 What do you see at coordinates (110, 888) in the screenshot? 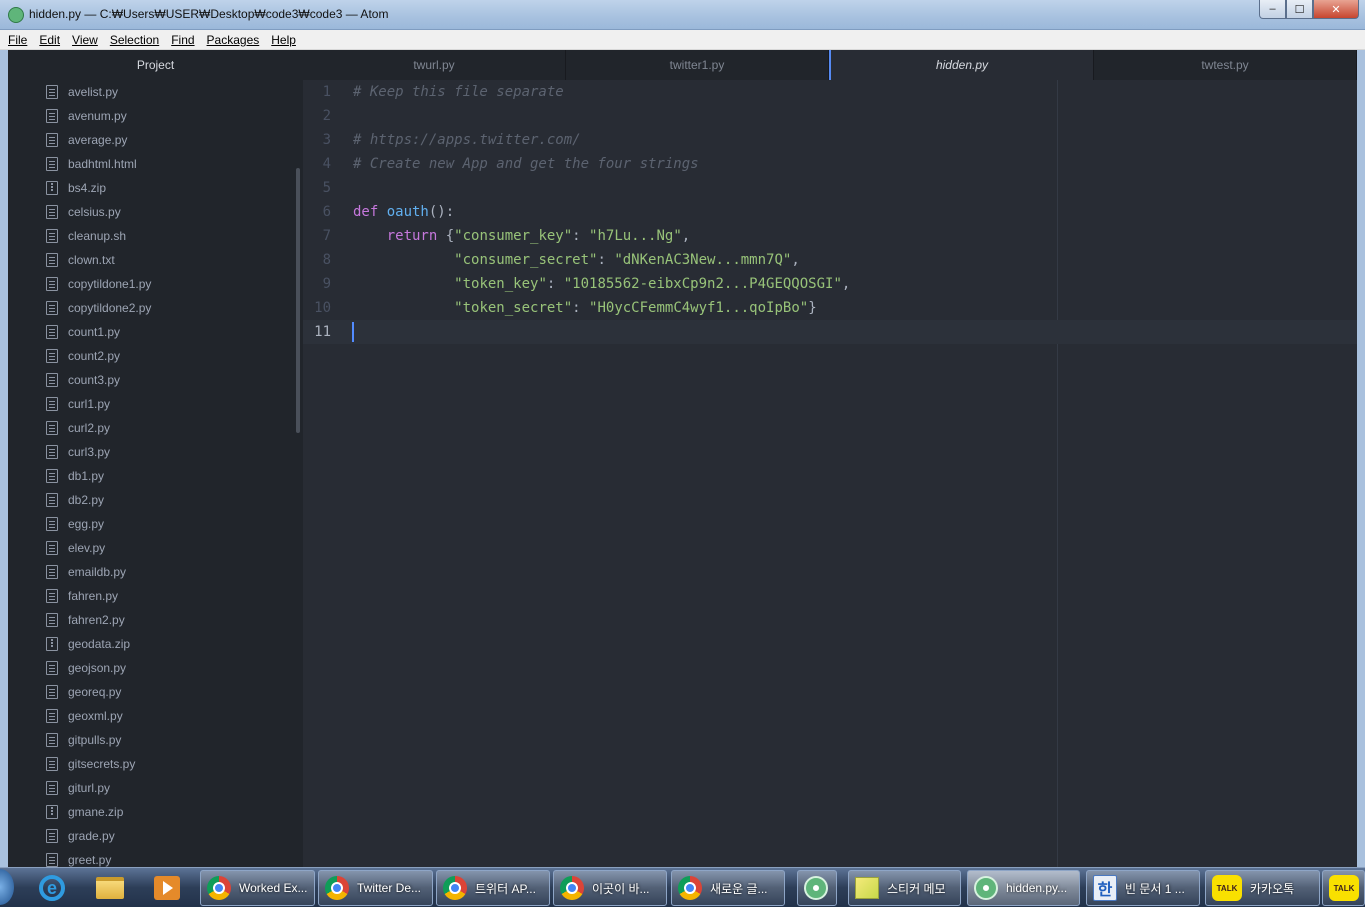
I see `file-explorer-button` at bounding box center [110, 888].